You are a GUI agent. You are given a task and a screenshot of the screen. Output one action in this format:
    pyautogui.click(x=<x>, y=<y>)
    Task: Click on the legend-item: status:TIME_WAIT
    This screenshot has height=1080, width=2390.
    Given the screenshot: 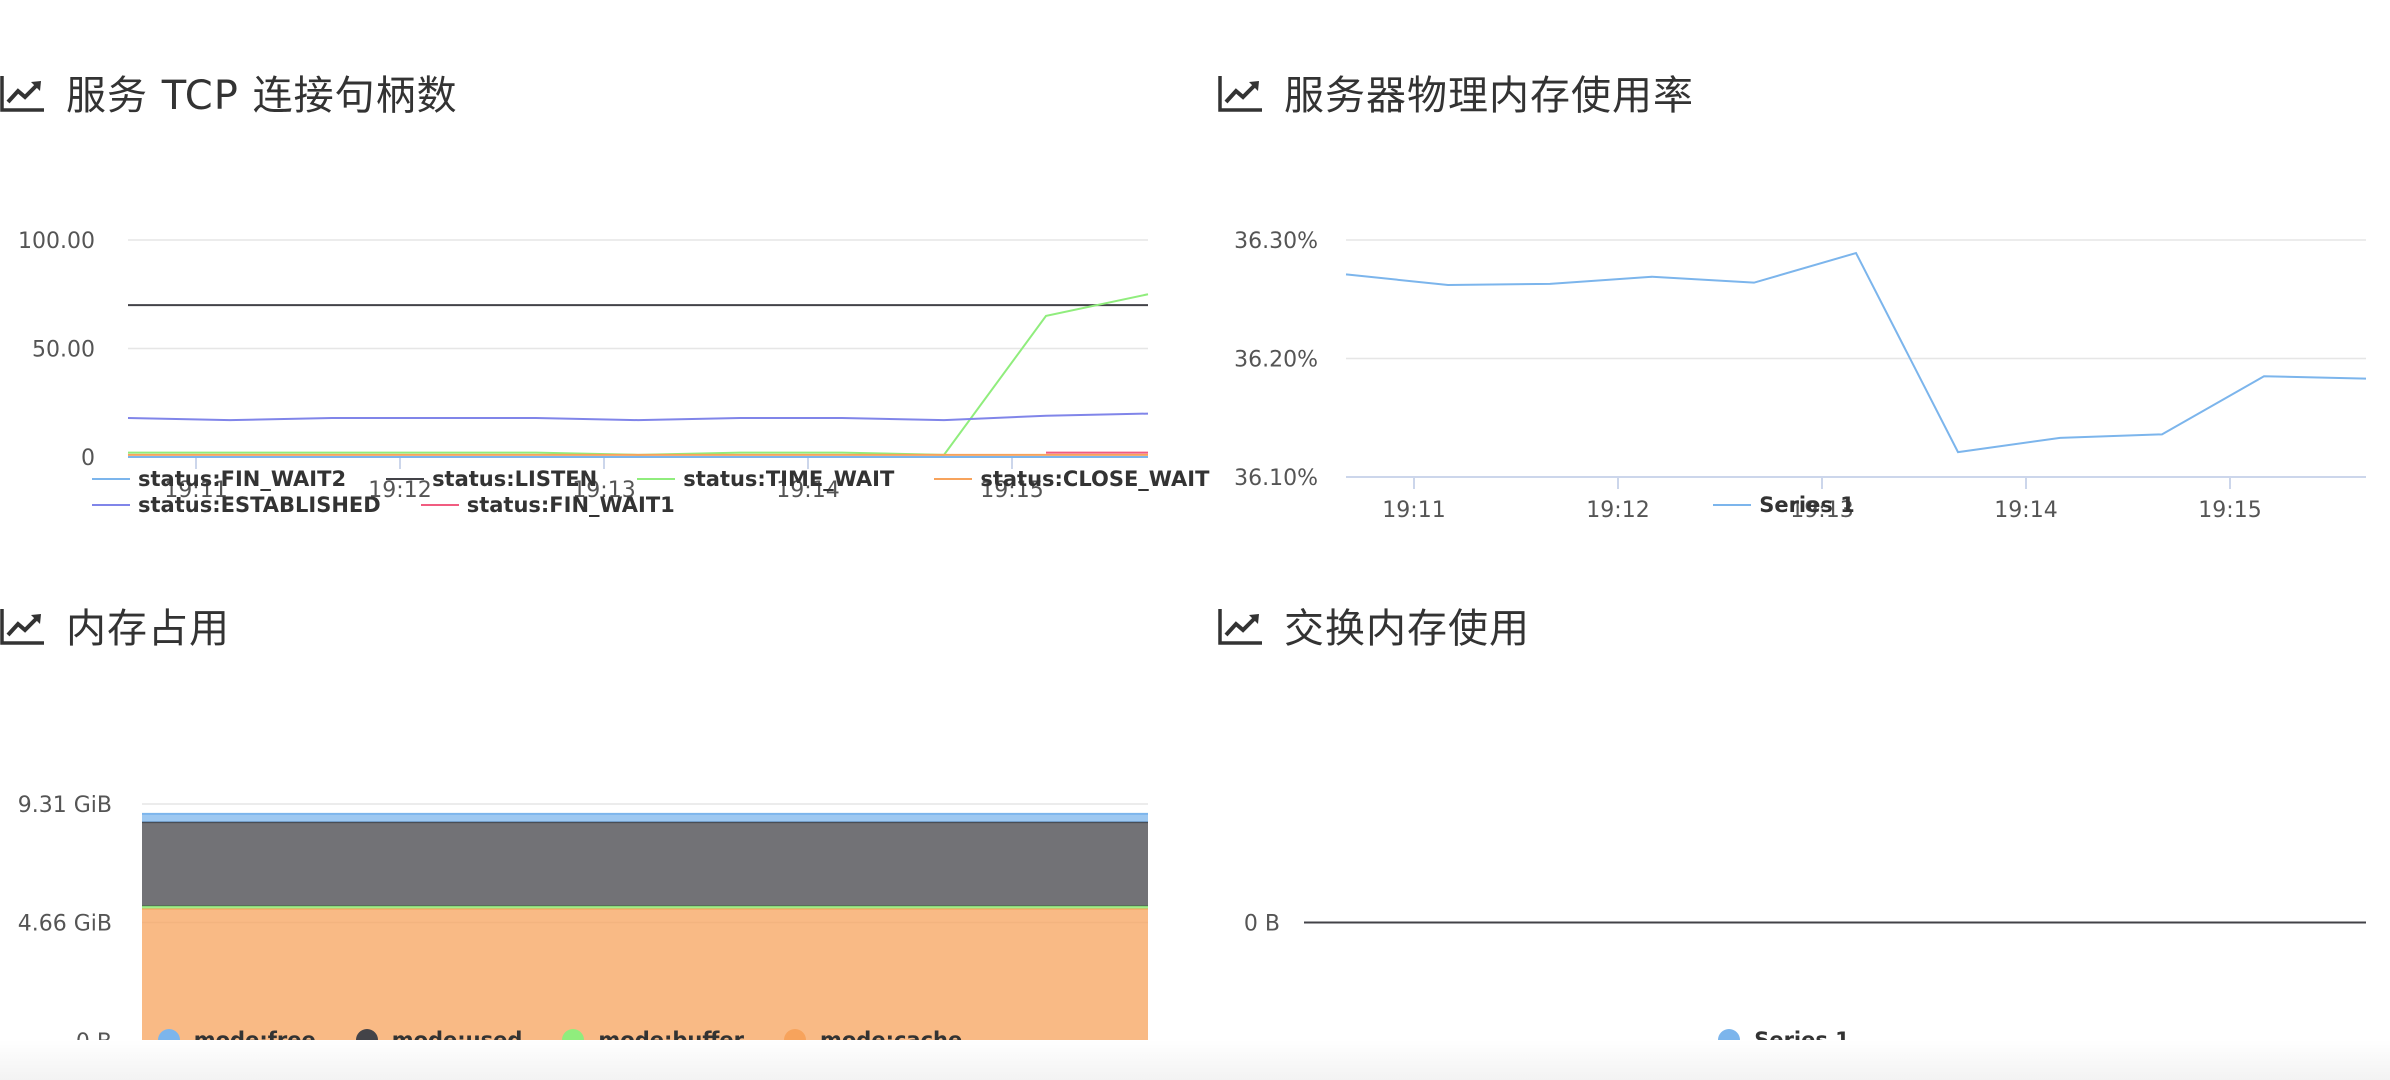 What is the action you would take?
    pyautogui.click(x=765, y=479)
    